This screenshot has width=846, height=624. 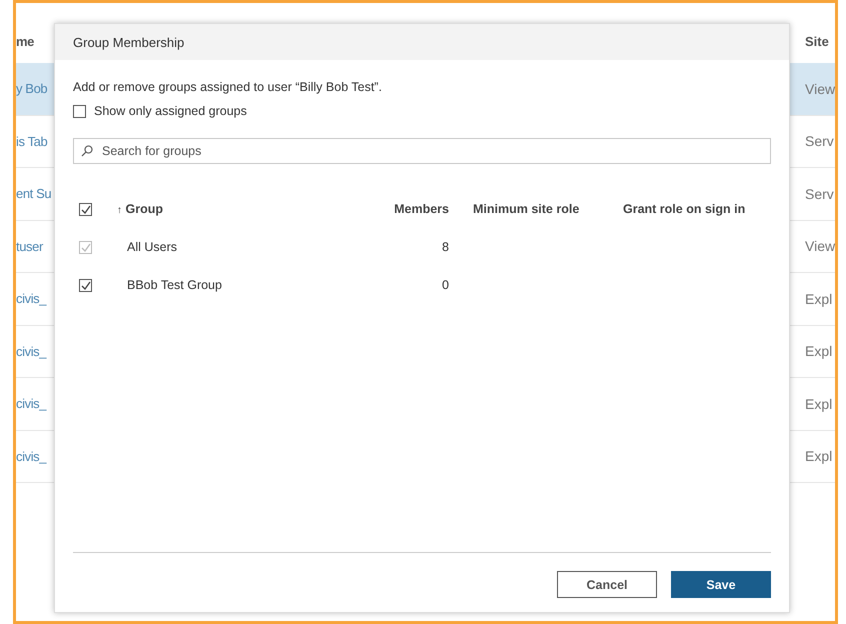 I want to click on save-button: Save, so click(x=721, y=584).